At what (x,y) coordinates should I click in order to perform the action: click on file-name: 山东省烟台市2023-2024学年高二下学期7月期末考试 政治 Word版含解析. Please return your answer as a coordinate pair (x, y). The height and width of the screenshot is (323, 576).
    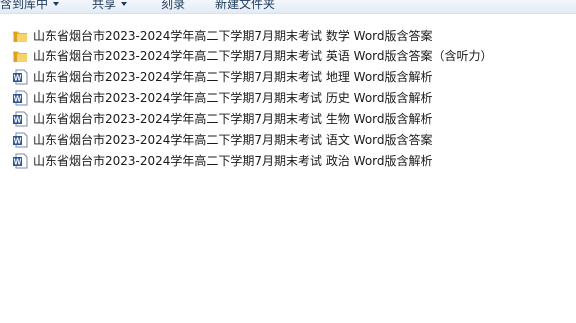
    Looking at the image, I should click on (233, 161).